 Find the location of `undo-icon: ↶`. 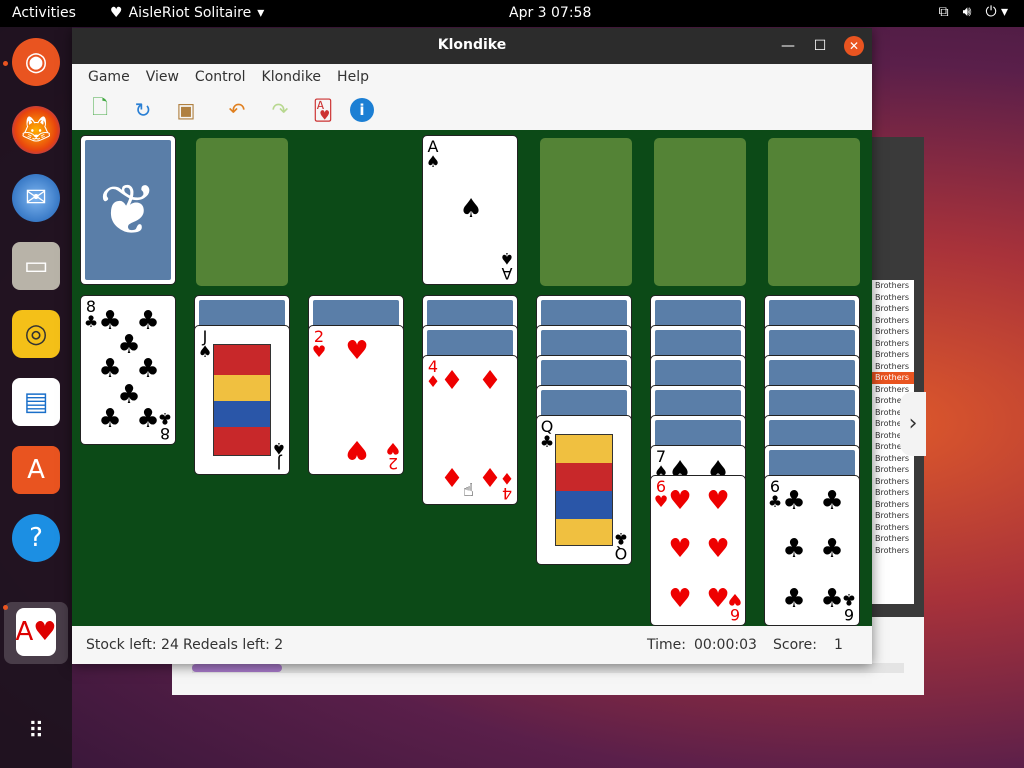

undo-icon: ↶ is located at coordinates (237, 110).